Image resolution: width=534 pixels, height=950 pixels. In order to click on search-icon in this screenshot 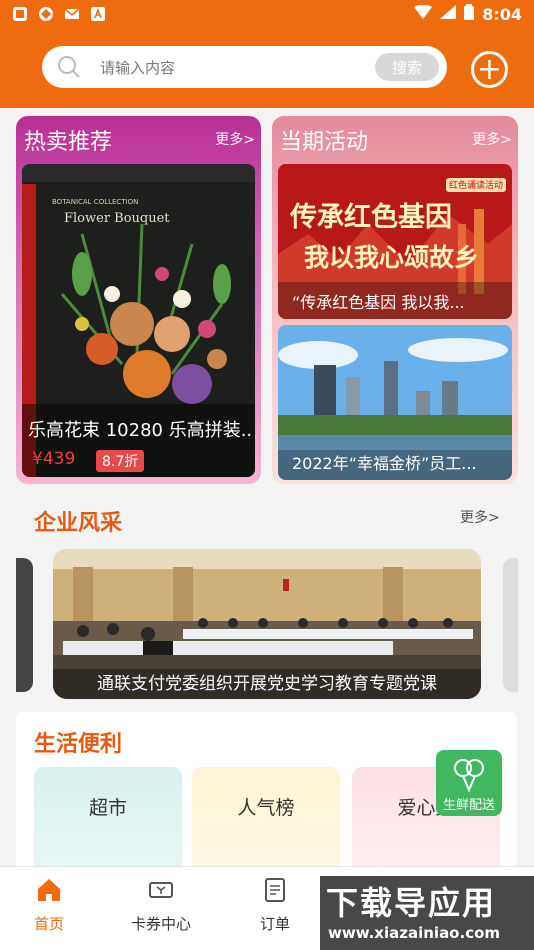, I will do `click(69, 67)`.